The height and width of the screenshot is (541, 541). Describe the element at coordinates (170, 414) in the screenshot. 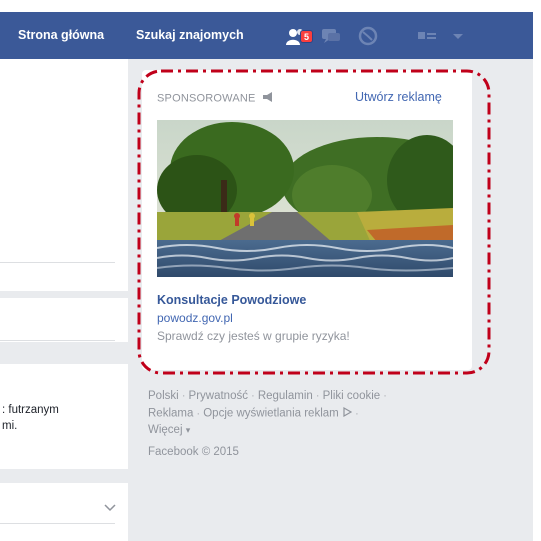

I see `footer-link-advertising: Reklama` at that location.